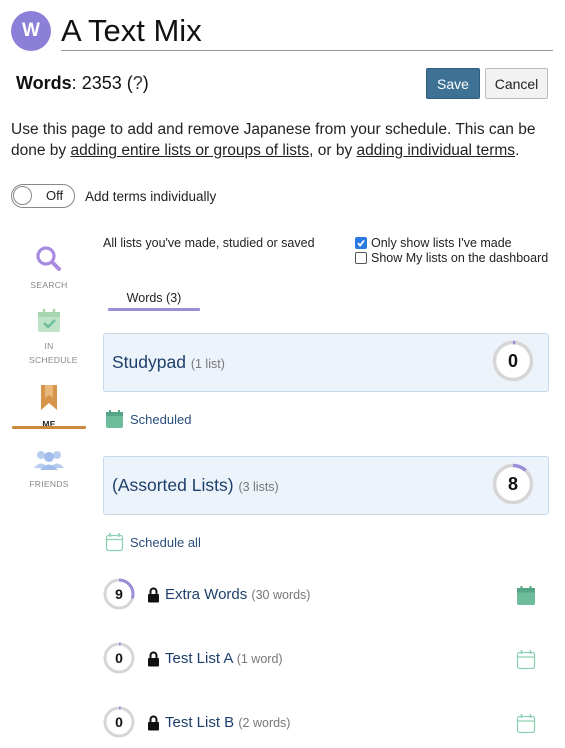 The height and width of the screenshot is (748, 565). What do you see at coordinates (326, 723) in the screenshot?
I see `list-item: 0 Test List B (2 words)` at bounding box center [326, 723].